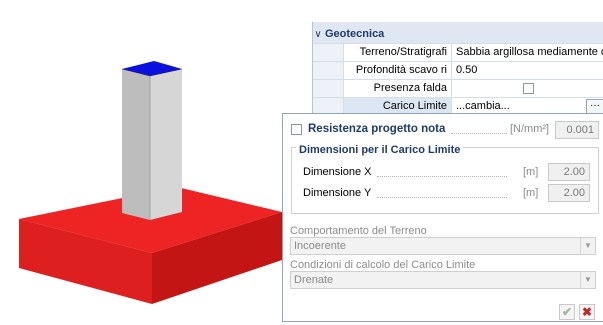 The image size is (603, 325). What do you see at coordinates (528, 52) in the screenshot?
I see `property-value: Sabbia argillosa mediamente consc` at bounding box center [528, 52].